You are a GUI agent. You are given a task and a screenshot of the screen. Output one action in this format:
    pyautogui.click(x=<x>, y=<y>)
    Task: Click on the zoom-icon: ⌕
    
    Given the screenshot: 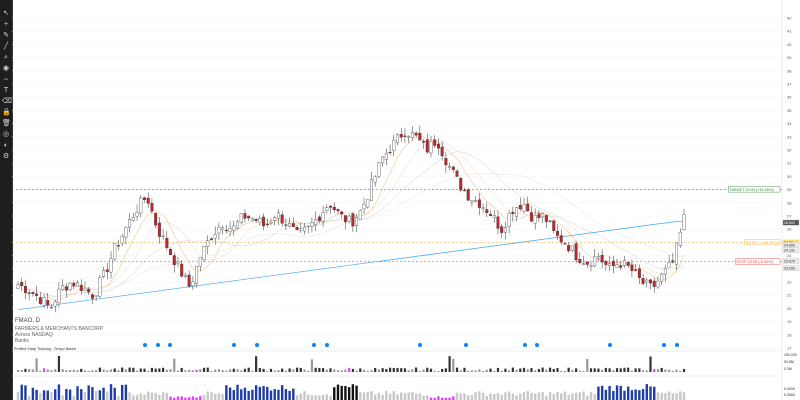 What is the action you would take?
    pyautogui.click(x=6, y=58)
    